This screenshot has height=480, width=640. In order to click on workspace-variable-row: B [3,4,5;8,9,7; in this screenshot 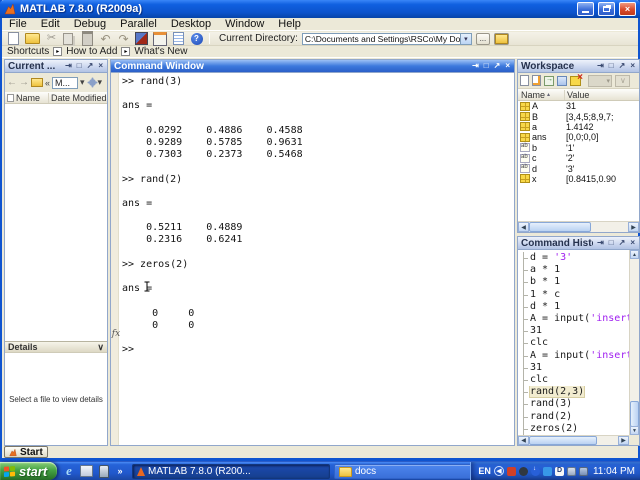, I will do `click(578, 116)`.